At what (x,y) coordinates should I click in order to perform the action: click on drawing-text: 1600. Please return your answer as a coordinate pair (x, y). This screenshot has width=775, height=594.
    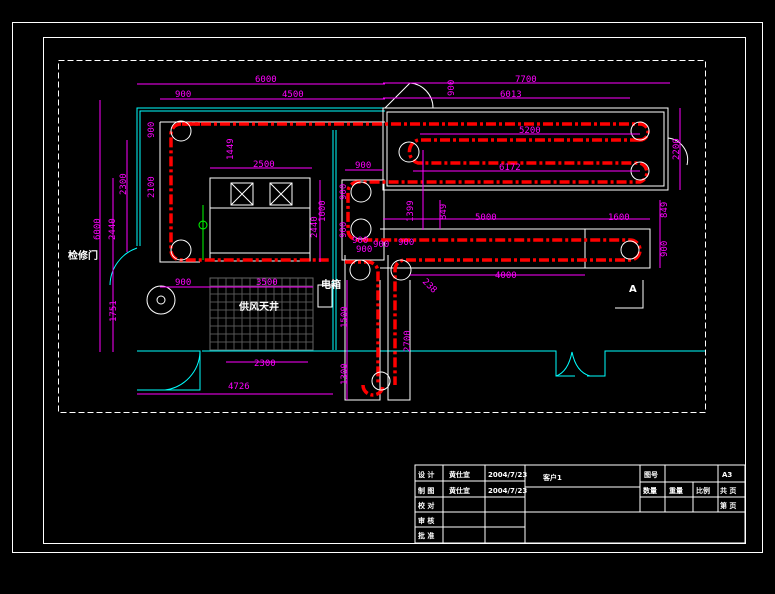
    Looking at the image, I should click on (619, 218).